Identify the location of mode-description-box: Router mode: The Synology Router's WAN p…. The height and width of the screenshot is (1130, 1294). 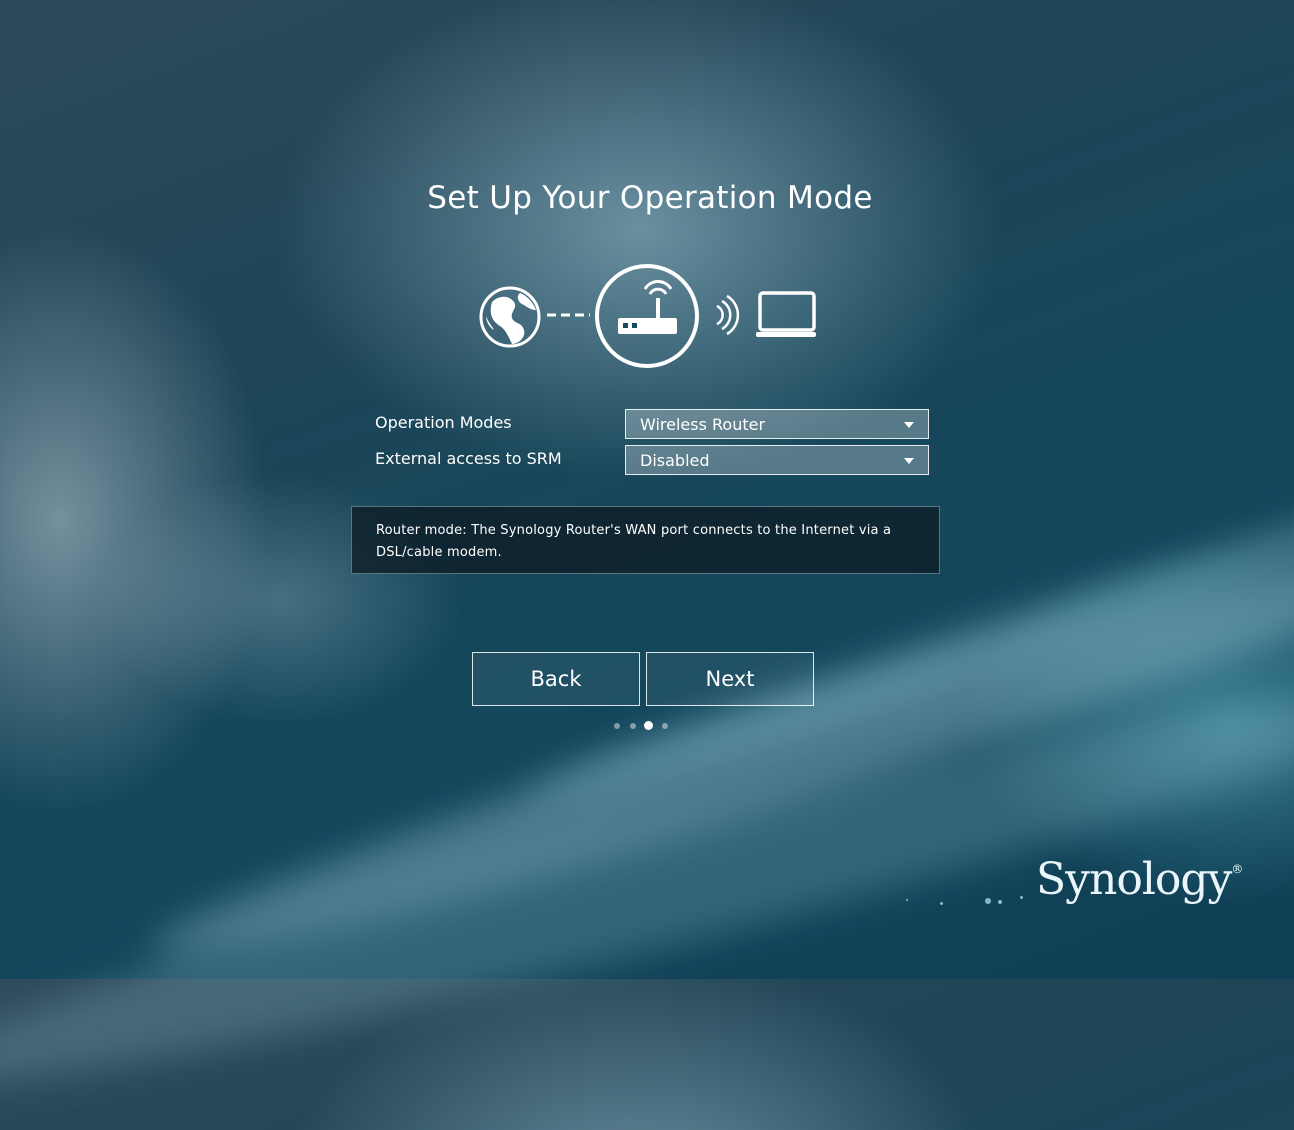
(645, 540).